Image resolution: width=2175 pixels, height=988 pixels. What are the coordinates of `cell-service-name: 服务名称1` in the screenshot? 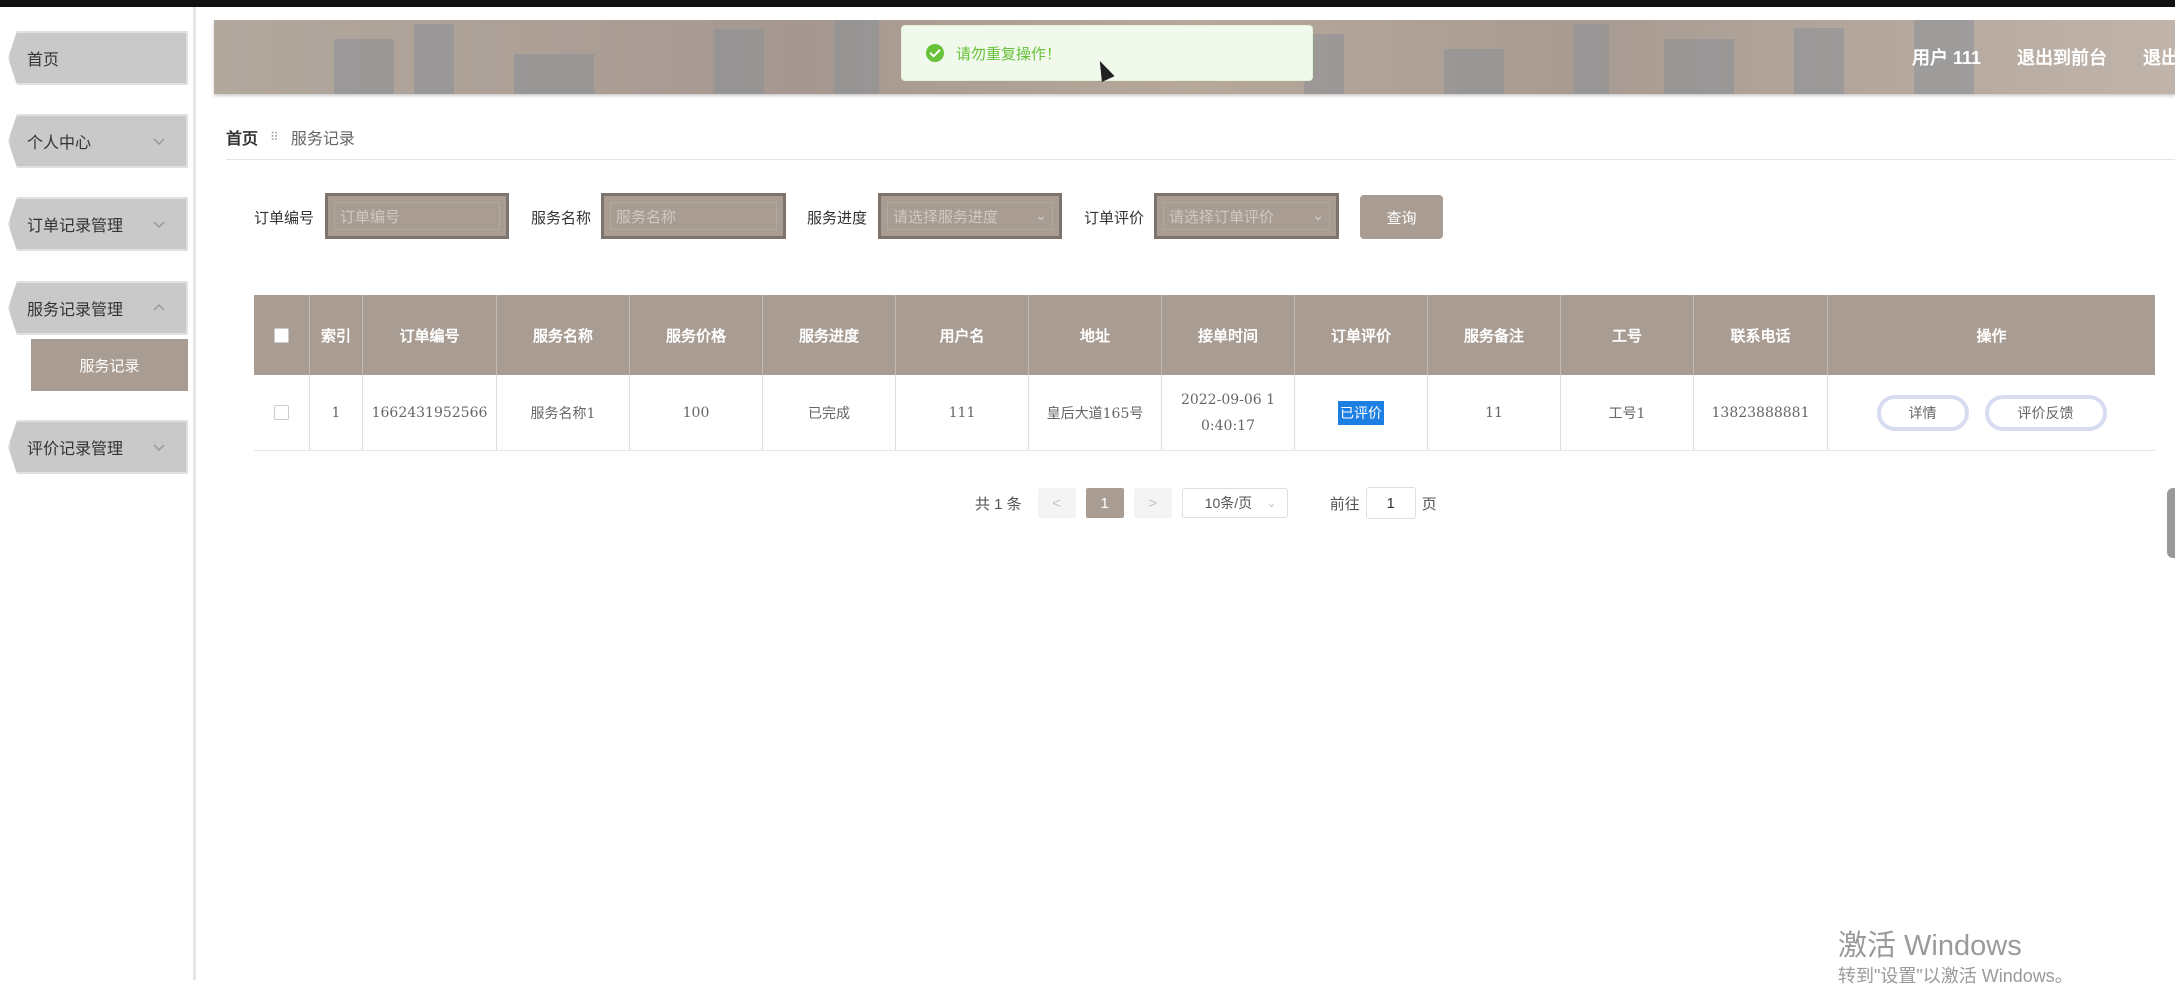 It's located at (563, 412).